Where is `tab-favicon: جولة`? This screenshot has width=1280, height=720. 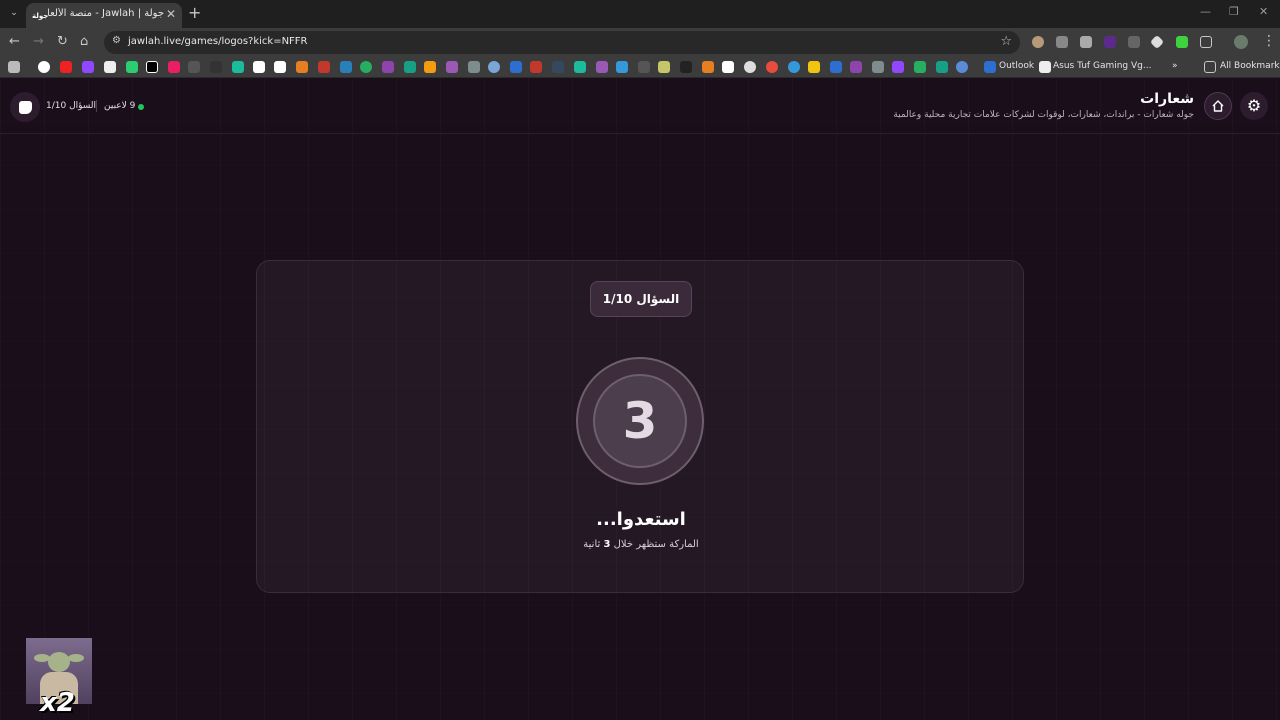 tab-favicon: جولة is located at coordinates (40, 16).